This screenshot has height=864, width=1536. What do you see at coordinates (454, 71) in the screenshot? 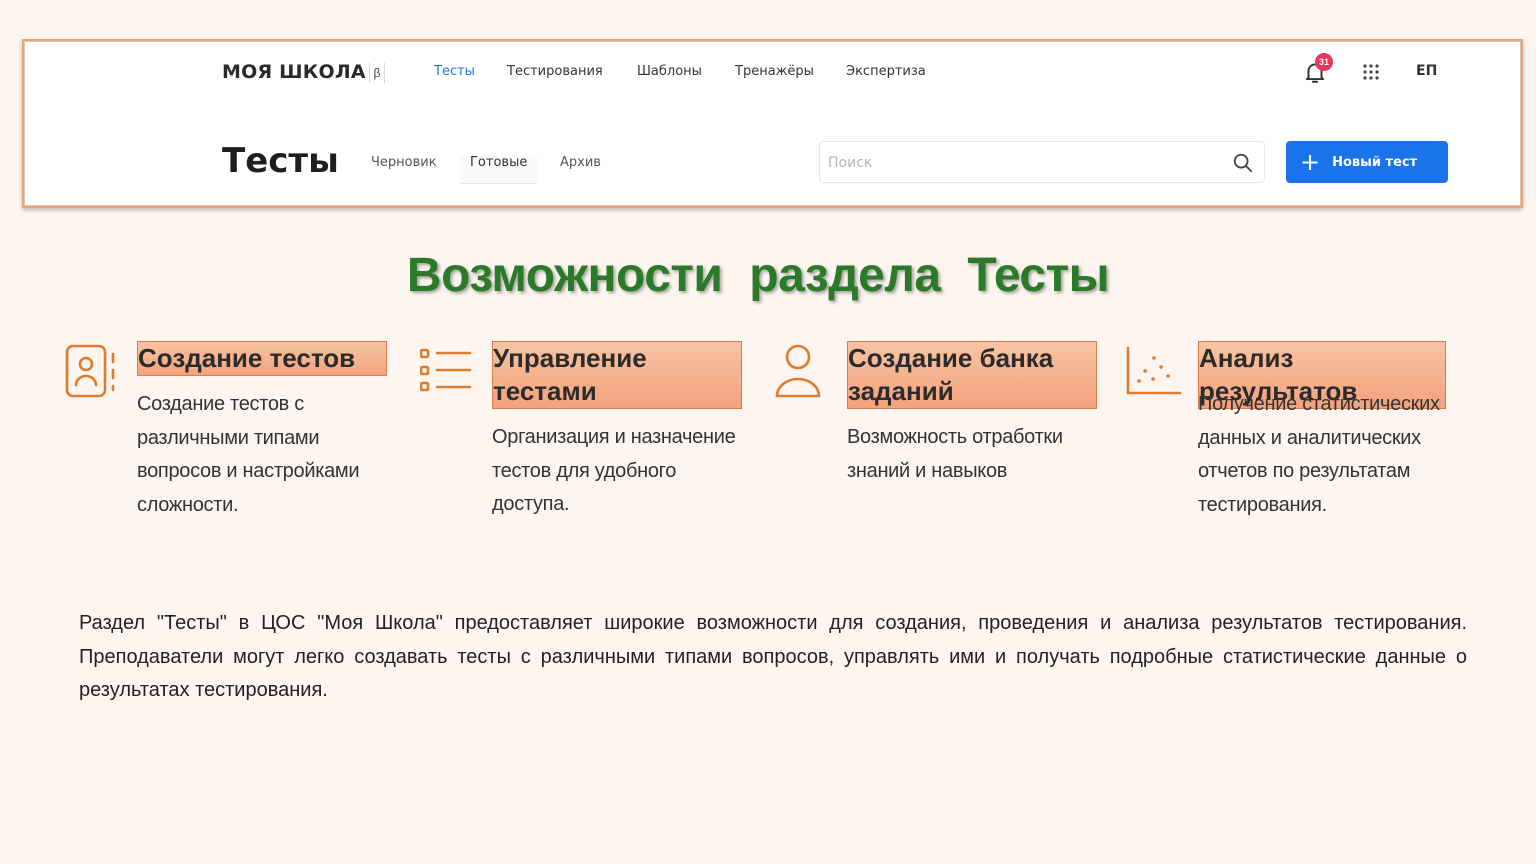
I see `nav-item-tests: Тесты` at bounding box center [454, 71].